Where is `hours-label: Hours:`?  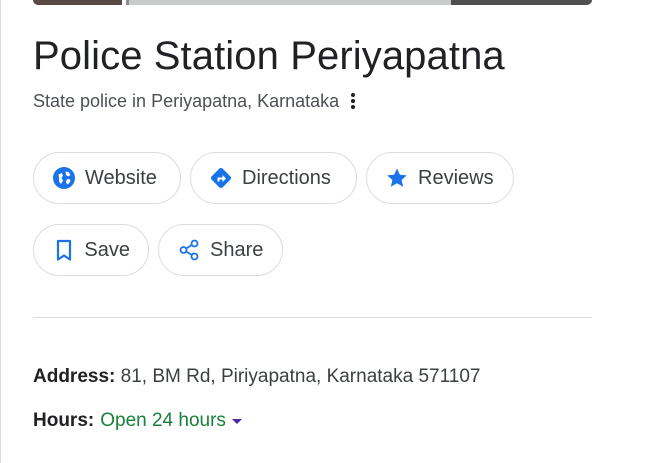 hours-label: Hours: is located at coordinates (63, 421).